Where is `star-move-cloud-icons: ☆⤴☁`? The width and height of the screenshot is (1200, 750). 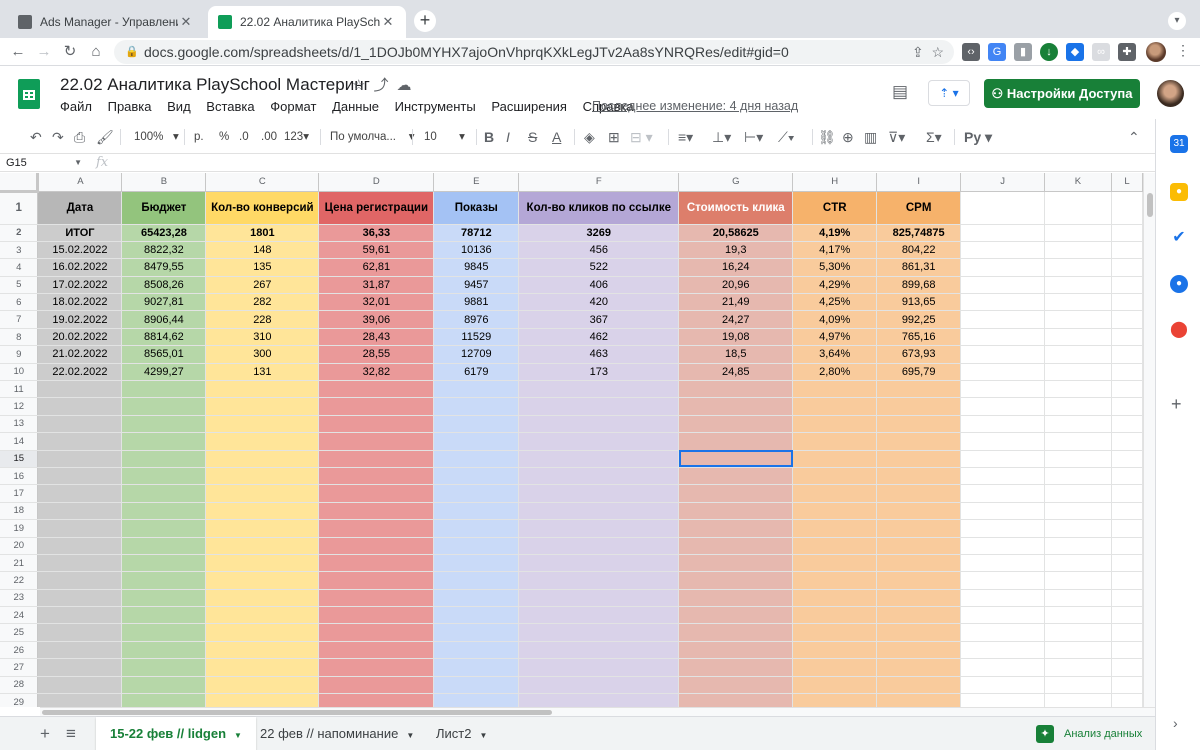 star-move-cloud-icons: ☆⤴☁ is located at coordinates (385, 84).